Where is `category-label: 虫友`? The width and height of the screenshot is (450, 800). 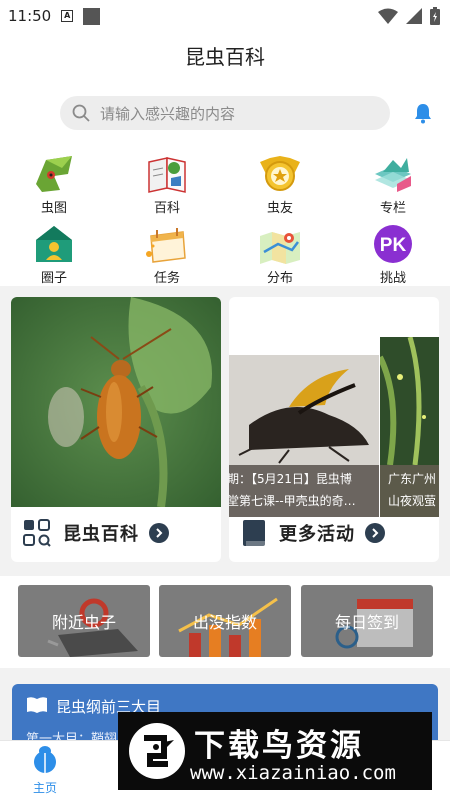
category-label: 虫友 is located at coordinates (279, 208).